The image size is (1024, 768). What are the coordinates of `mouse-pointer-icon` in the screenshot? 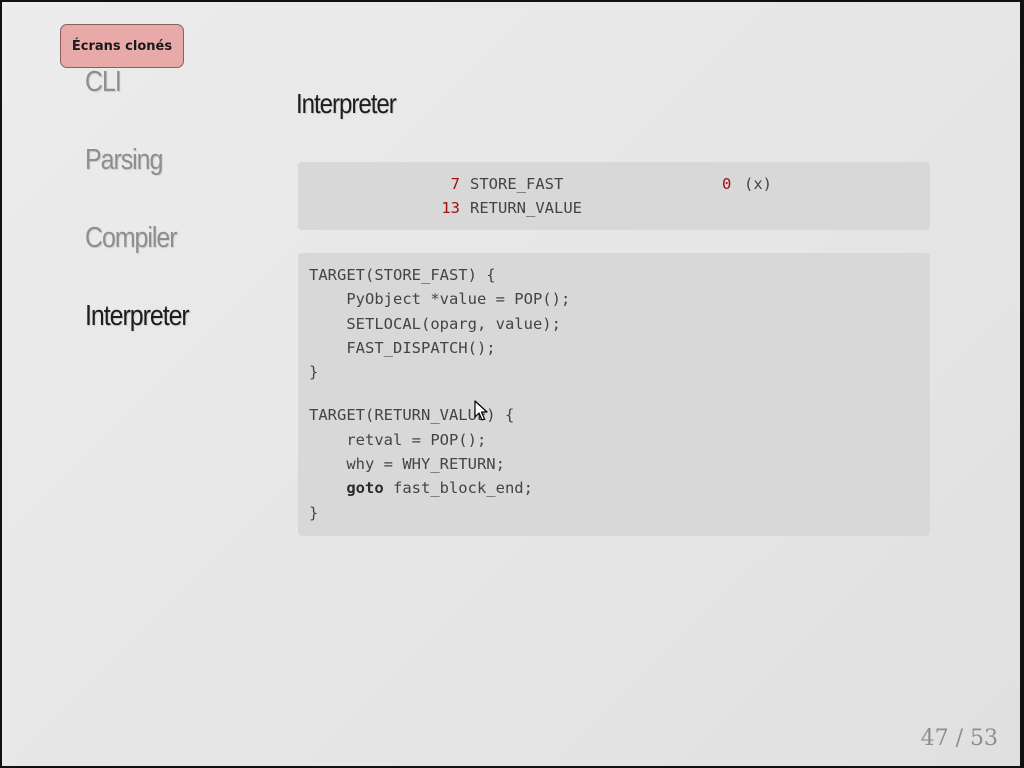 It's located at (481, 410).